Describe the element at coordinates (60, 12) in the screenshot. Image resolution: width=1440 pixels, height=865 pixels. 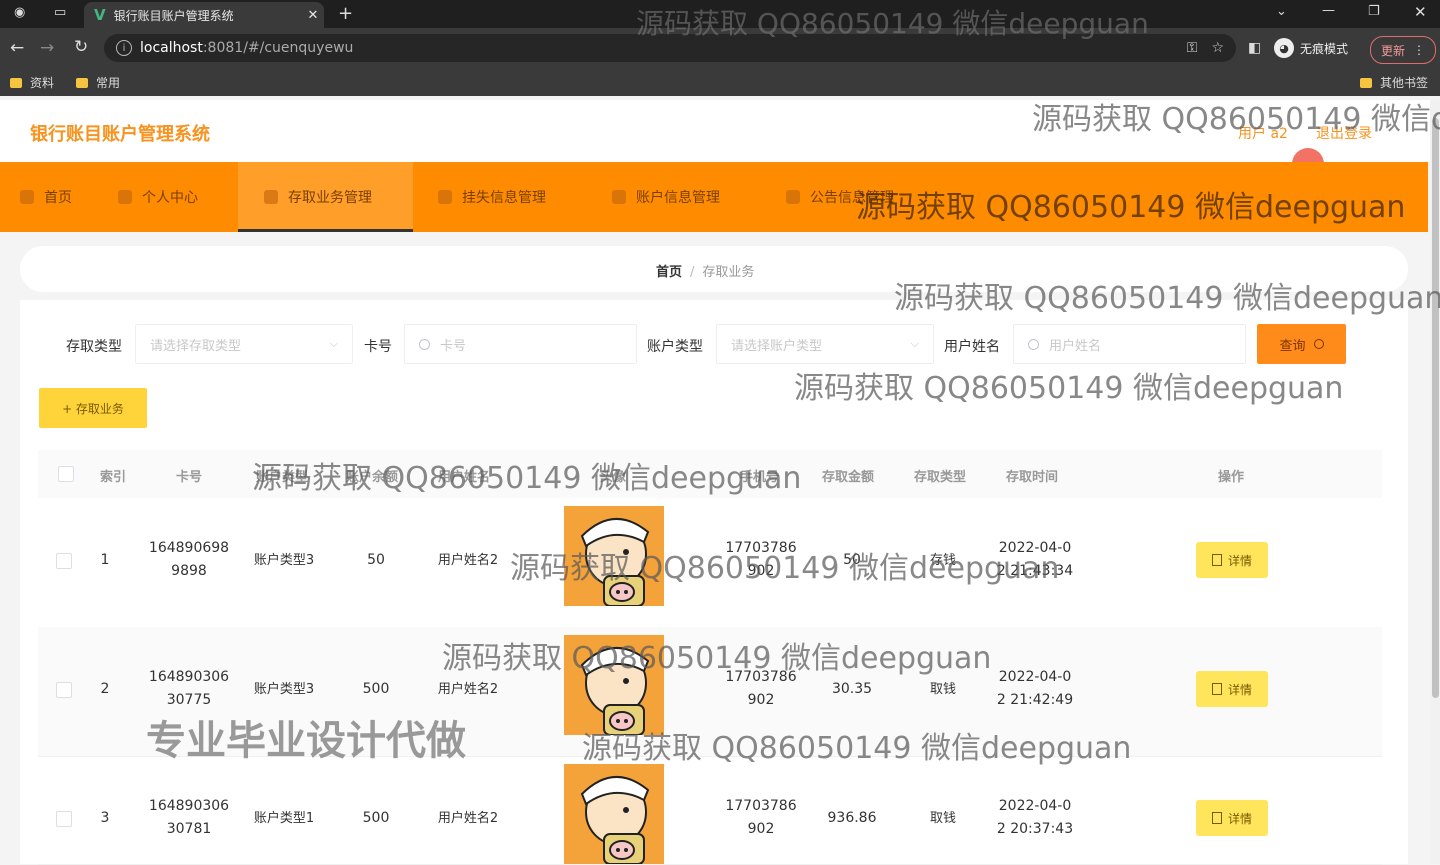
I see `tab-overview-icon: ▭` at that location.